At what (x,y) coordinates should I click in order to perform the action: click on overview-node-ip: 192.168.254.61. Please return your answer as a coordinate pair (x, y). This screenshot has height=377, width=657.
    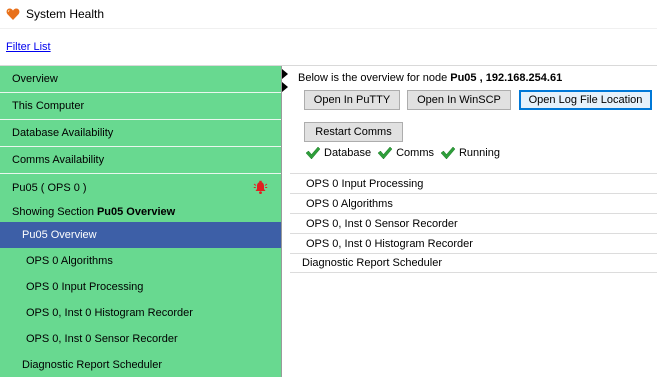
    Looking at the image, I should click on (524, 78).